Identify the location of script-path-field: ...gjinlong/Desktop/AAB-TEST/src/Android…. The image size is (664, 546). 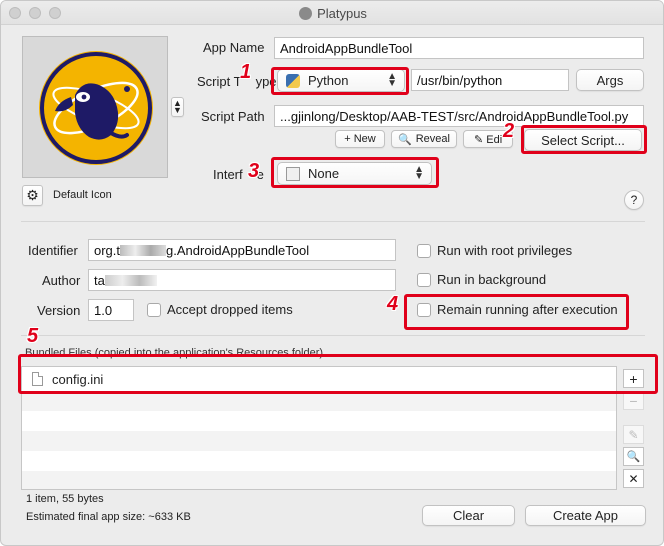
(459, 116).